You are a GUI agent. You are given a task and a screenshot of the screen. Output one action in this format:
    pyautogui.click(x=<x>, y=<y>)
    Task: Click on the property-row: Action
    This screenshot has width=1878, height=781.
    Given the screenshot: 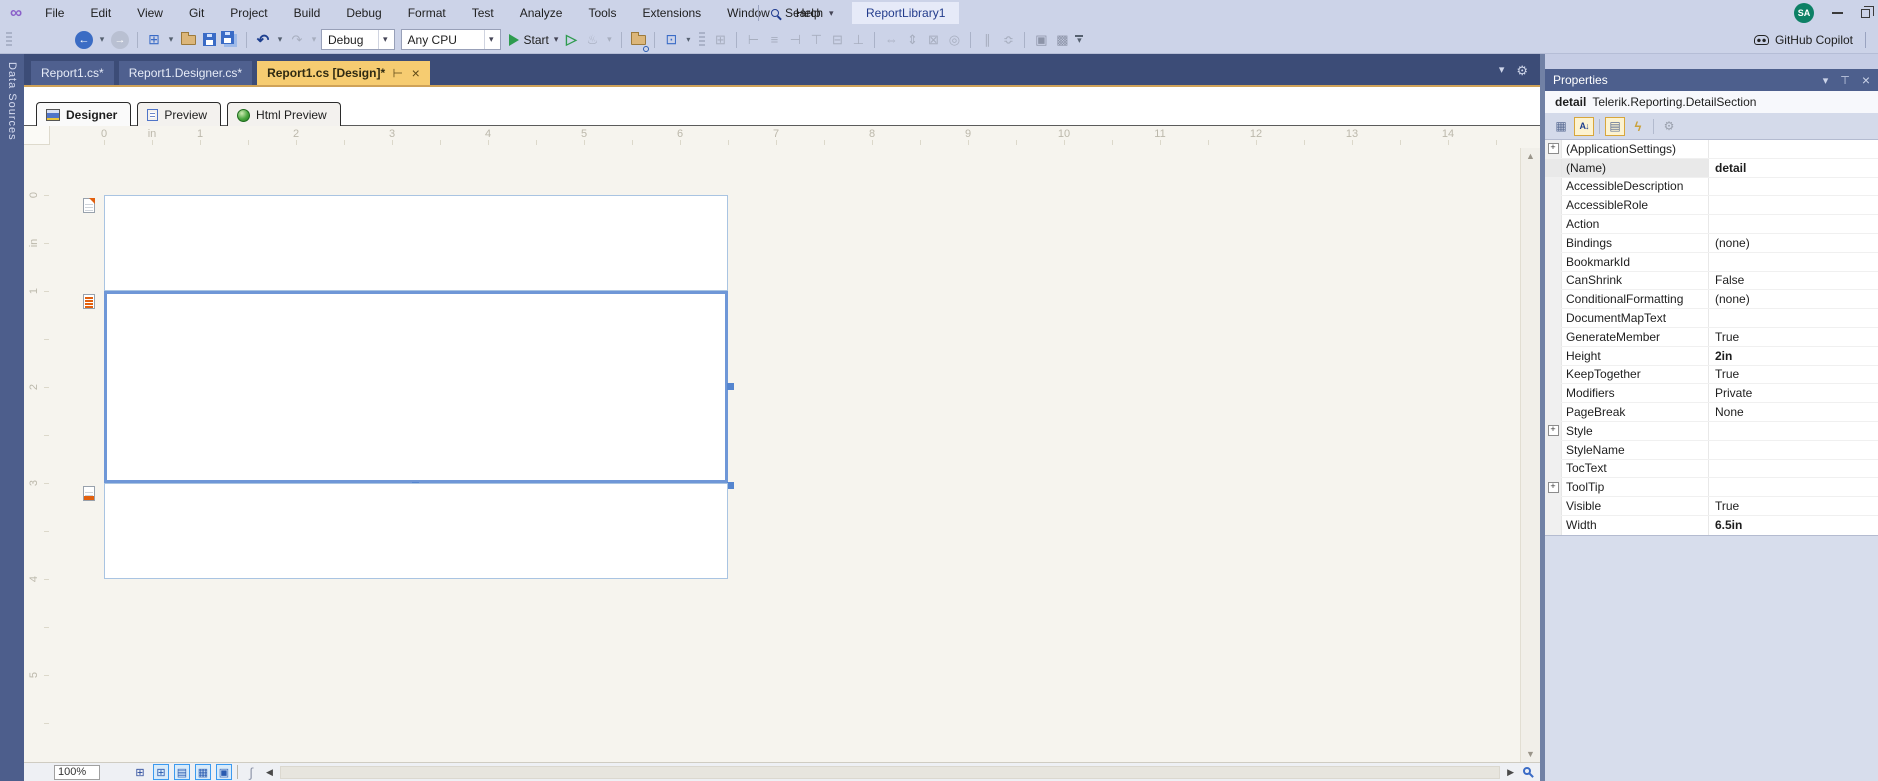 What is the action you would take?
    pyautogui.click(x=1711, y=224)
    